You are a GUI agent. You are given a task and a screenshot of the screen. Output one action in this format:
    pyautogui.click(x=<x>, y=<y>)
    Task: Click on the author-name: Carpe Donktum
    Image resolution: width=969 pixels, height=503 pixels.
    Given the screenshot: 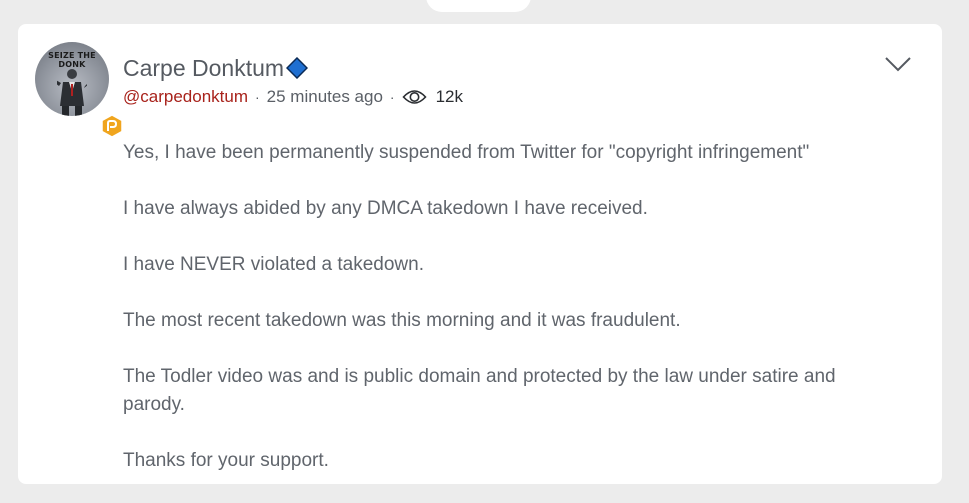 What is the action you would take?
    pyautogui.click(x=216, y=68)
    